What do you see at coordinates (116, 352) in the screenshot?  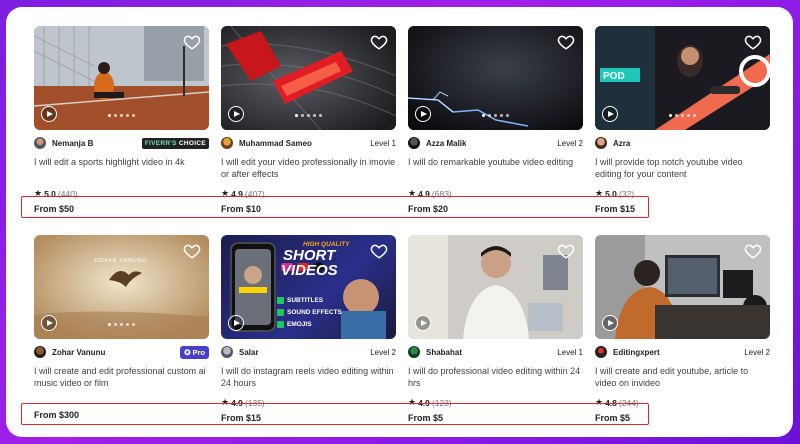 I see `seller-name: Zohar Vanunu` at bounding box center [116, 352].